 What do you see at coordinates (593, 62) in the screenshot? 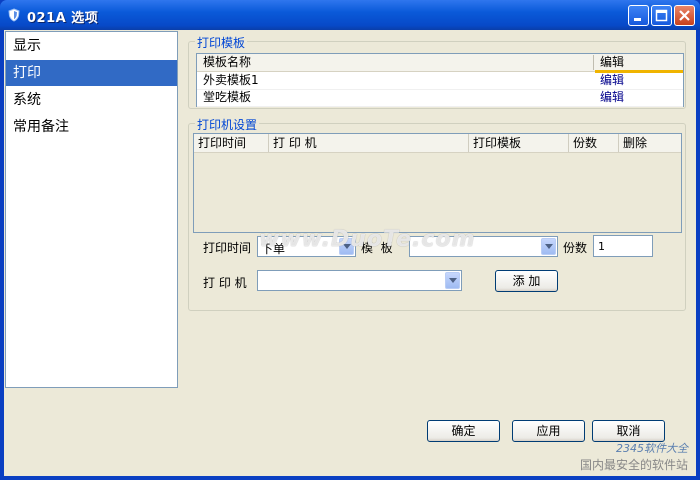
I see `column-divider` at bounding box center [593, 62].